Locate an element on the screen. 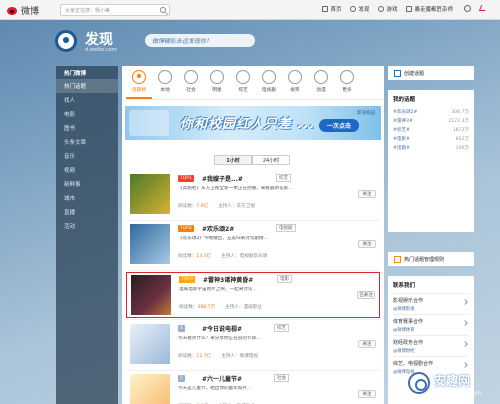 The width and height of the screenshot is (500, 404). tab-24h: 24小时 is located at coordinates (271, 160).